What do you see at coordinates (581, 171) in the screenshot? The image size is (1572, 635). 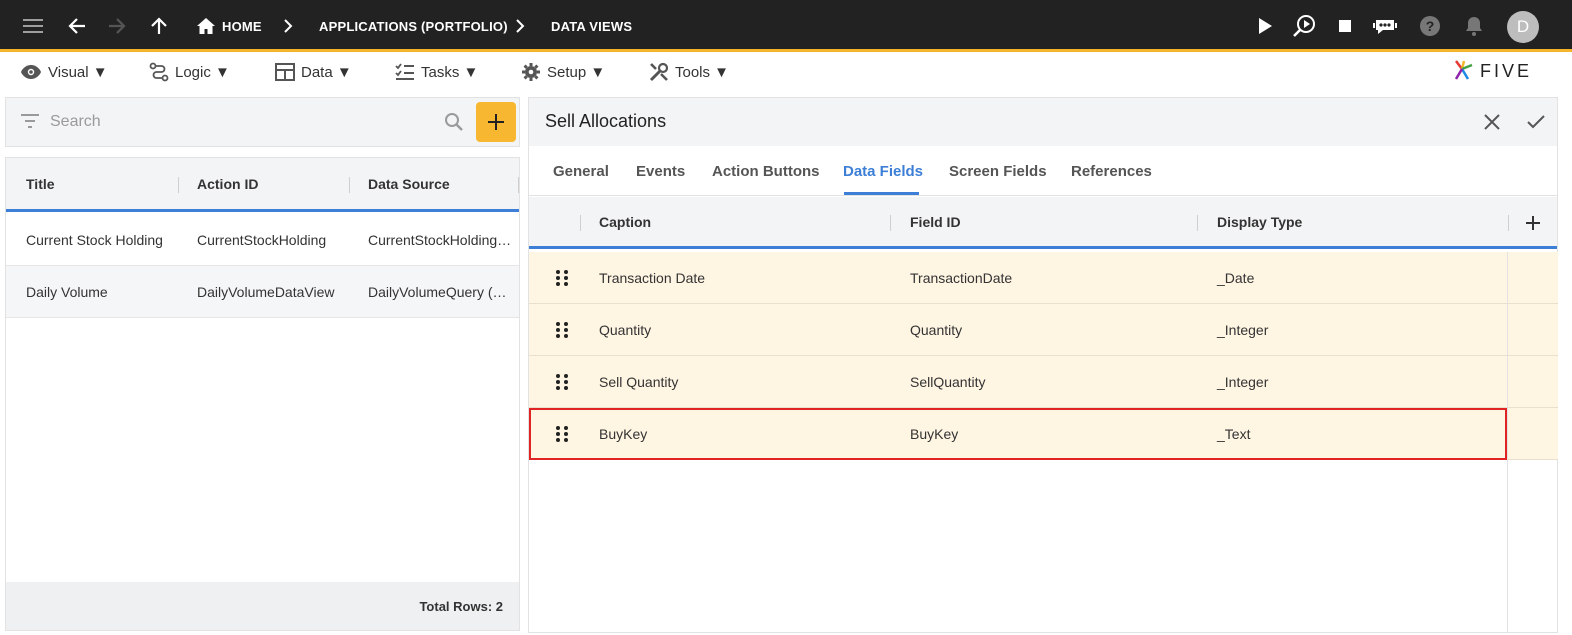 I see `tab-general: General` at bounding box center [581, 171].